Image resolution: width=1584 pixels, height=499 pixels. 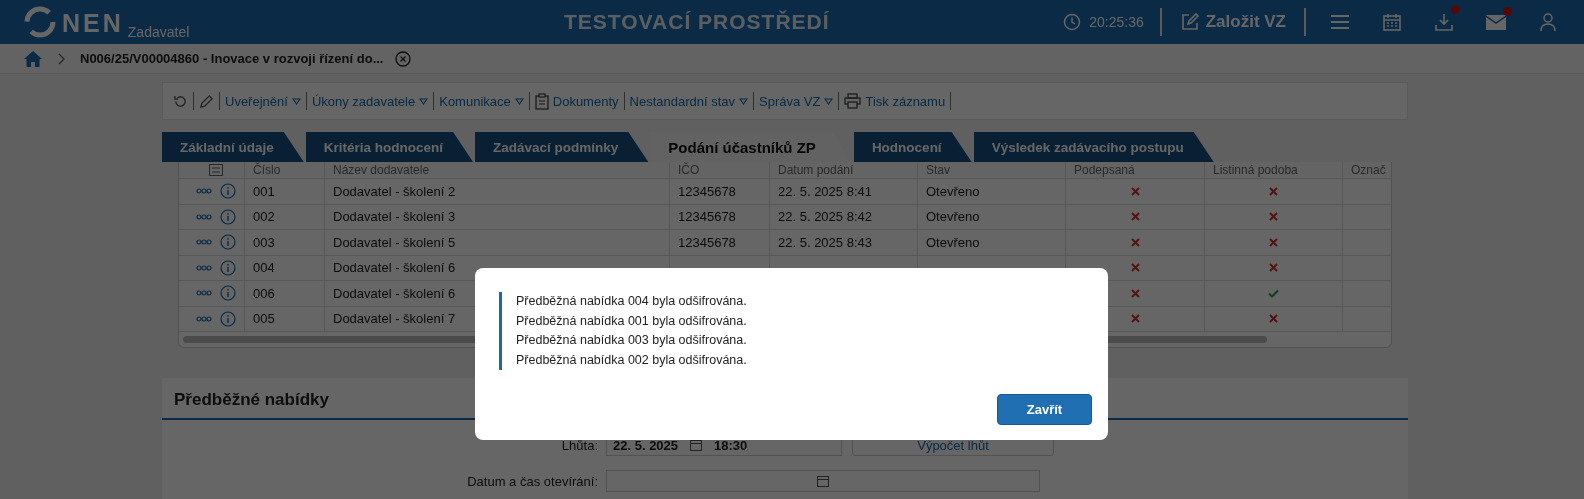 I want to click on field-label: Lhůta:, so click(x=579, y=445).